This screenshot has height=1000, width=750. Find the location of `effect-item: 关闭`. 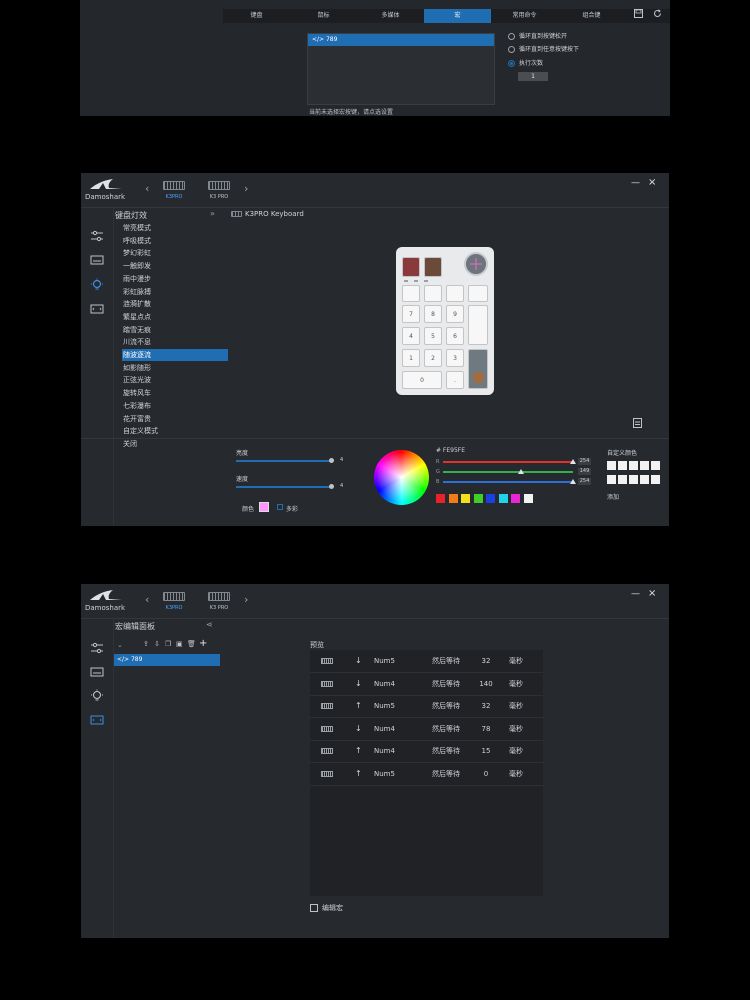

effect-item: 关闭 is located at coordinates (175, 444).